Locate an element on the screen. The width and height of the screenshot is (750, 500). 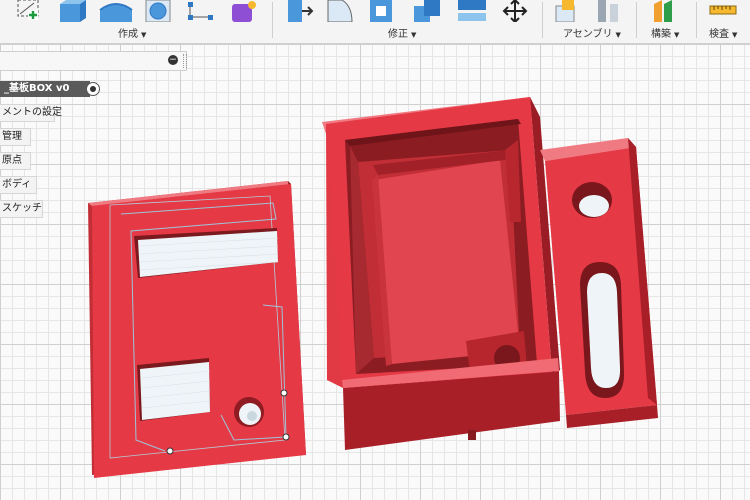
assemble-group-label: アセンブリ ▼ is located at coordinates (592, 32).